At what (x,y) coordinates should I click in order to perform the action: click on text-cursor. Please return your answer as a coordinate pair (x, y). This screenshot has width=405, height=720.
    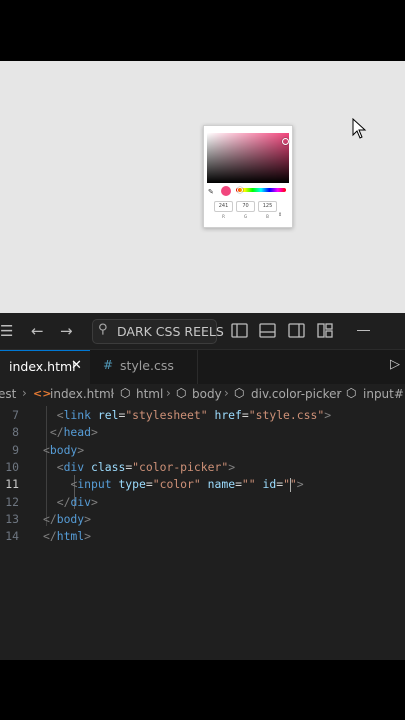
    Looking at the image, I should click on (290, 485).